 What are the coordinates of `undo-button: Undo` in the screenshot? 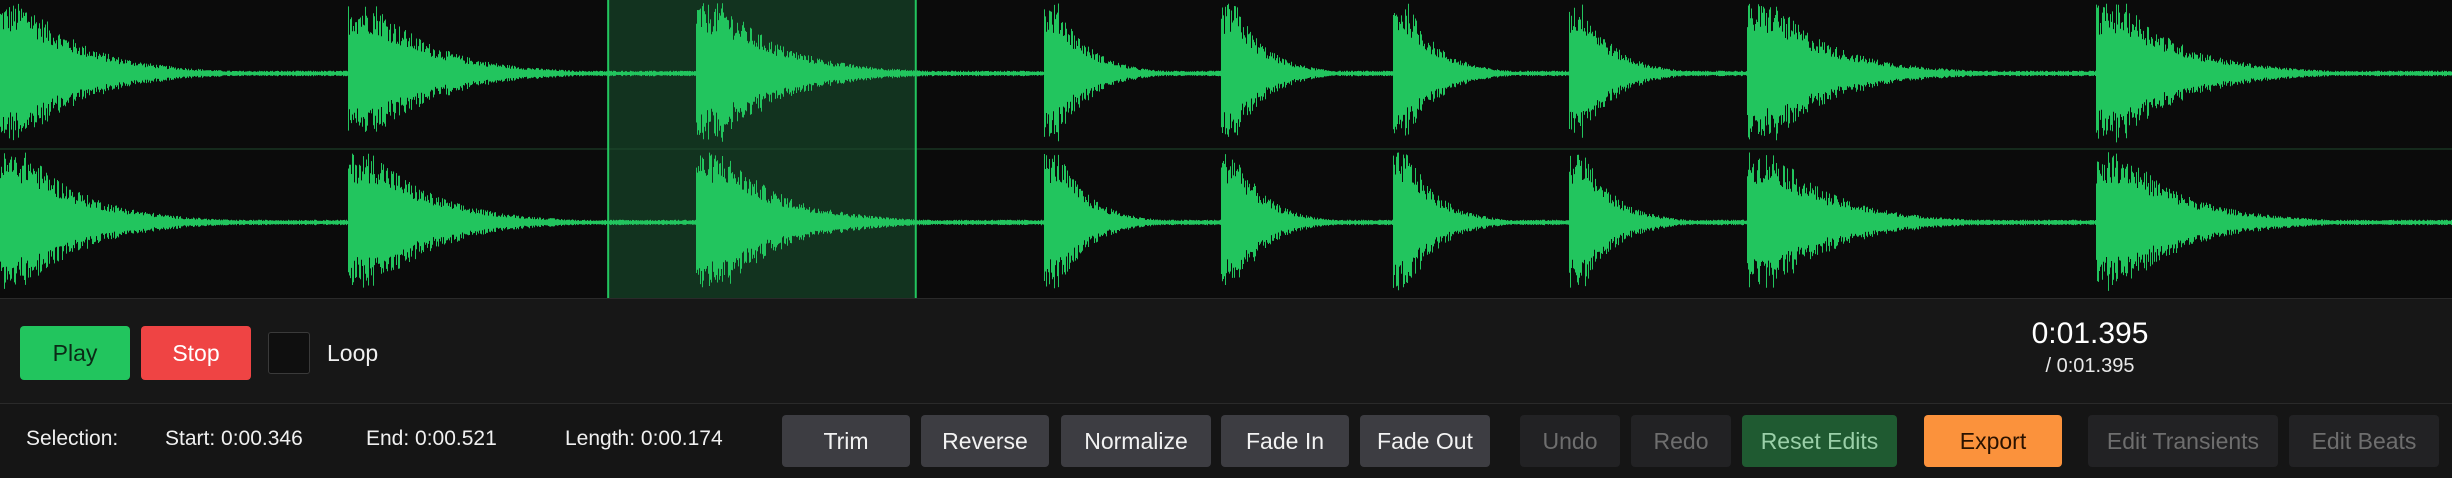 It's located at (1570, 441).